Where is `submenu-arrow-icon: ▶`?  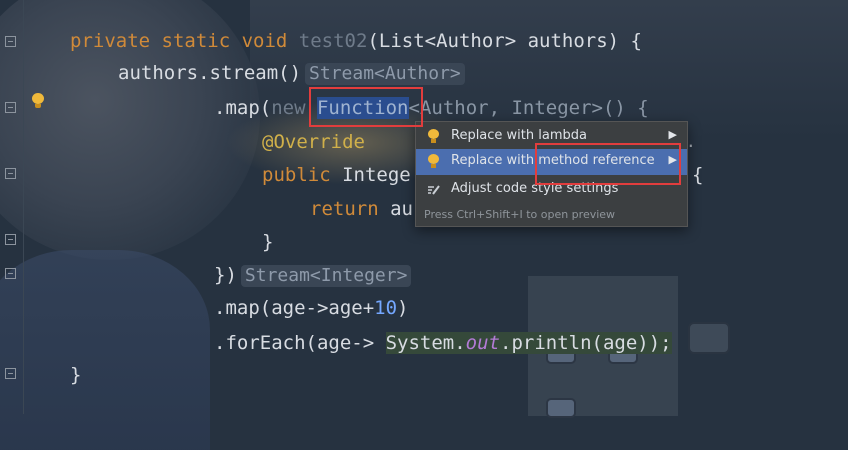
submenu-arrow-icon: ▶ is located at coordinates (672, 134).